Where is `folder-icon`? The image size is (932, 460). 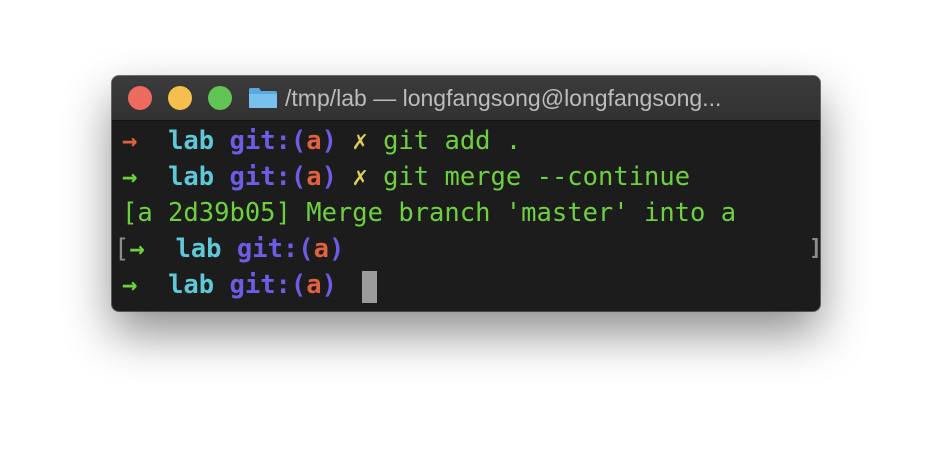 folder-icon is located at coordinates (263, 98).